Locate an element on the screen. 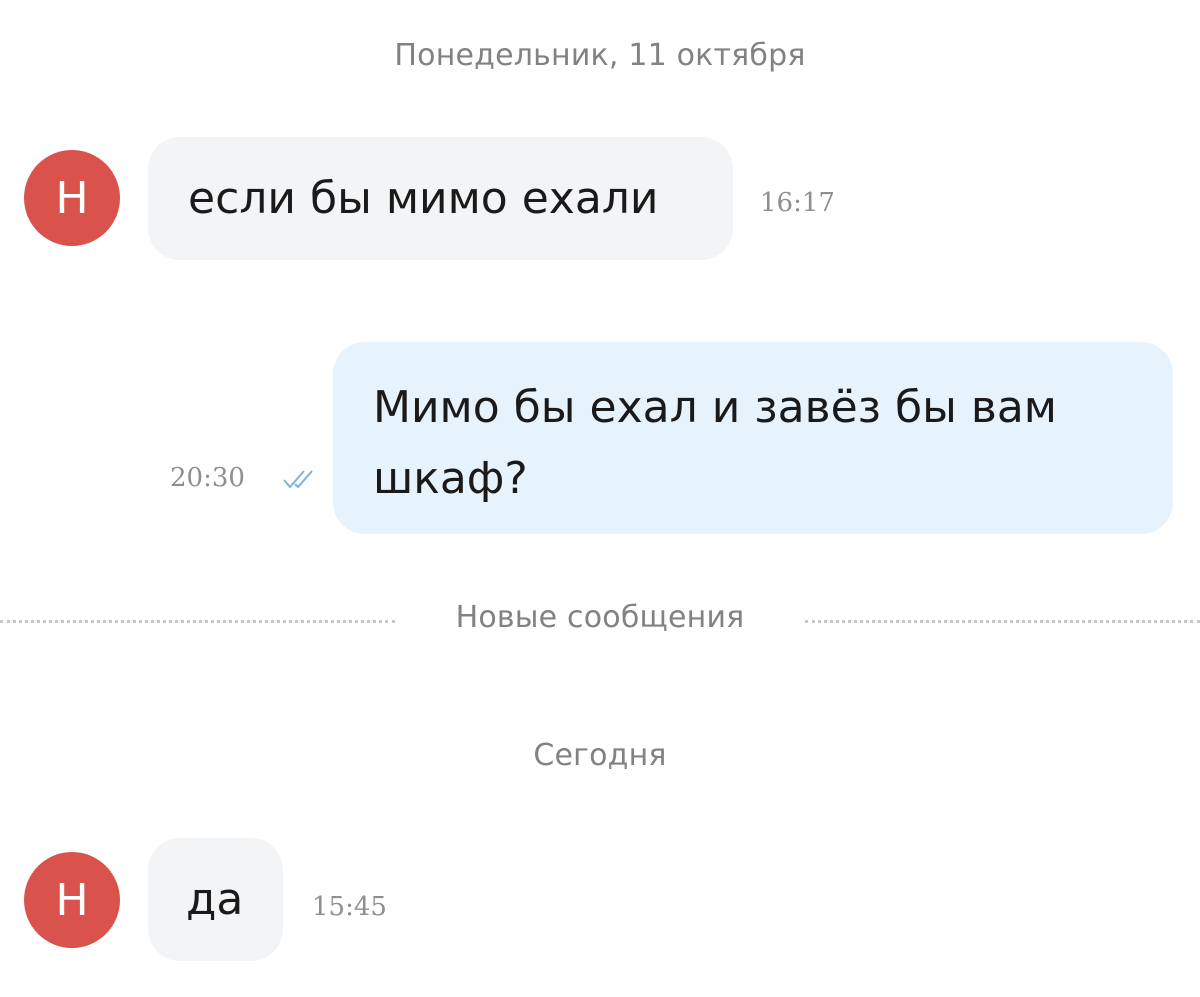 Image resolution: width=1200 pixels, height=997 pixels. message-time: 15:45 is located at coordinates (349, 907).